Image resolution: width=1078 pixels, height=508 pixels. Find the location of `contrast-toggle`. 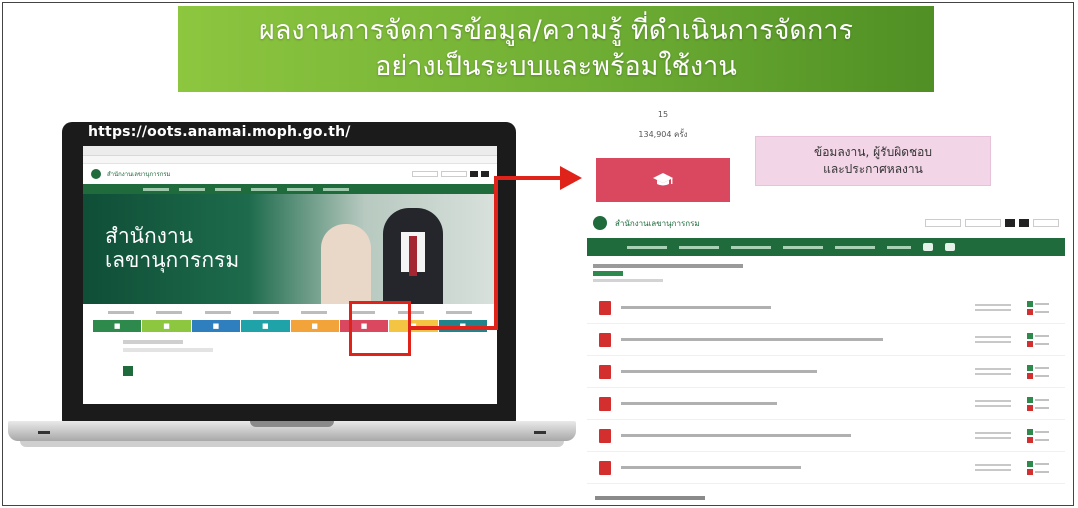

contrast-toggle is located at coordinates (474, 174).